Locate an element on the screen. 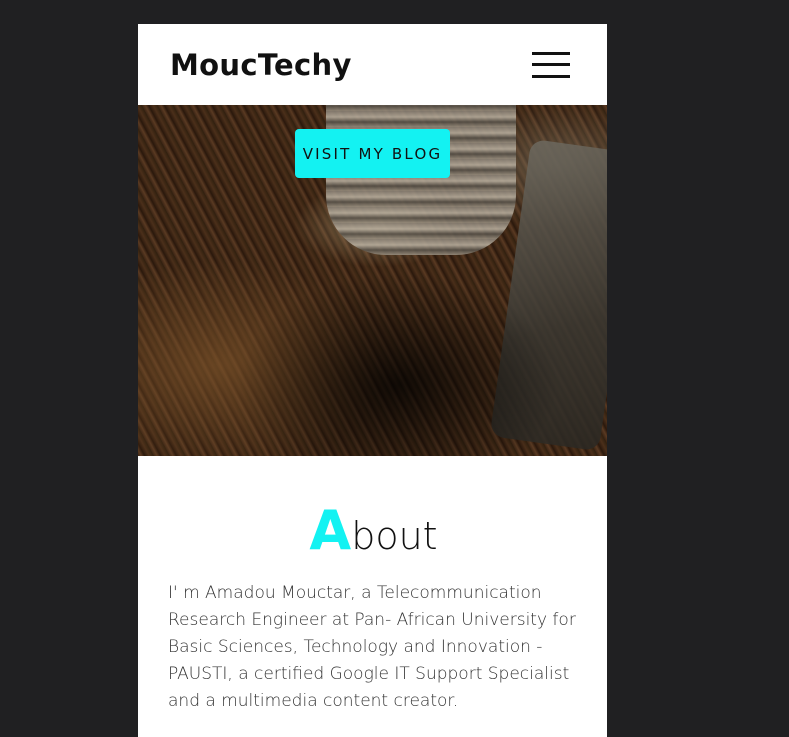 The height and width of the screenshot is (737, 789). about-heading: About is located at coordinates (373, 531).